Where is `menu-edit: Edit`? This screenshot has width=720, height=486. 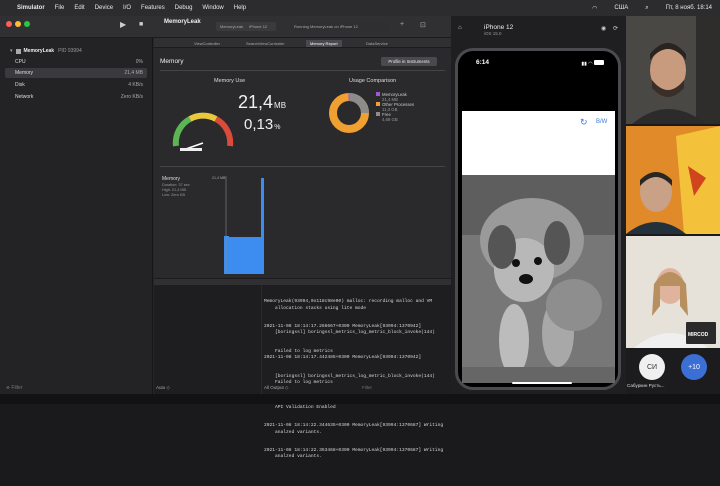
menu-edit: Edit is located at coordinates (79, 8).